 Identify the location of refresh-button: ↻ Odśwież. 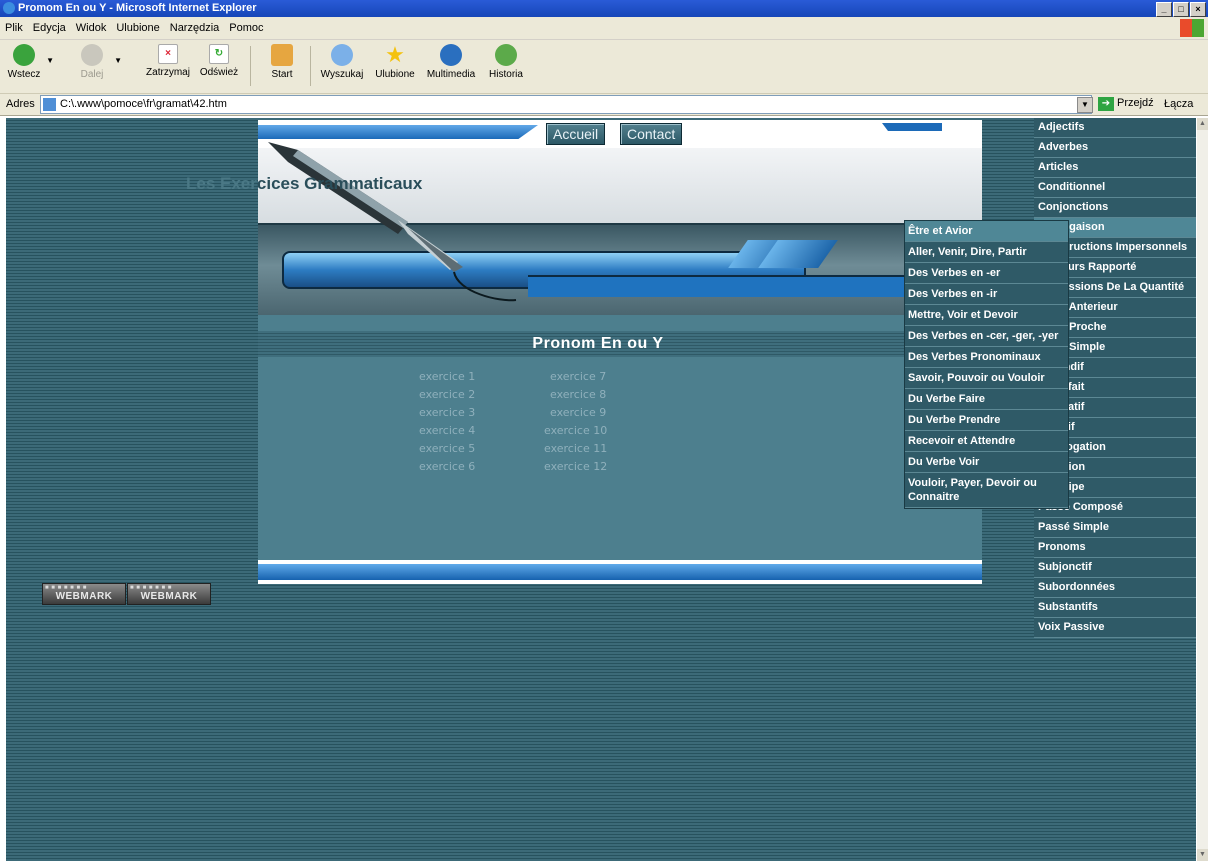
(219, 60).